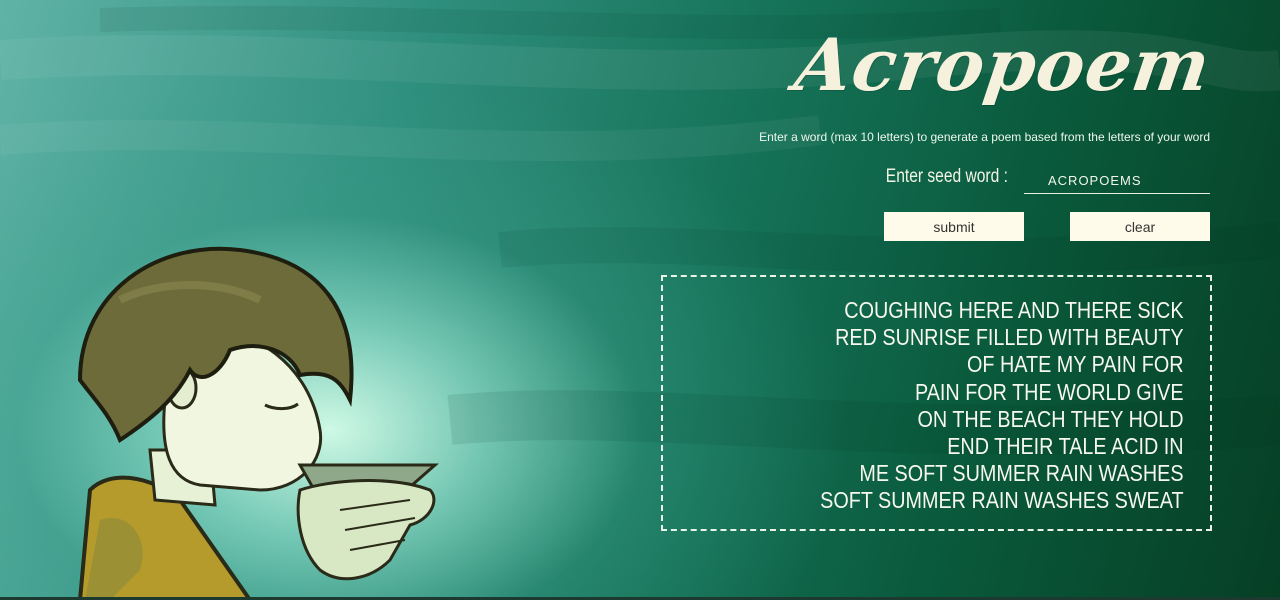 The image size is (1280, 600). I want to click on poem-line: PAIN FOR THE WORLD GIVE, so click(1049, 391).